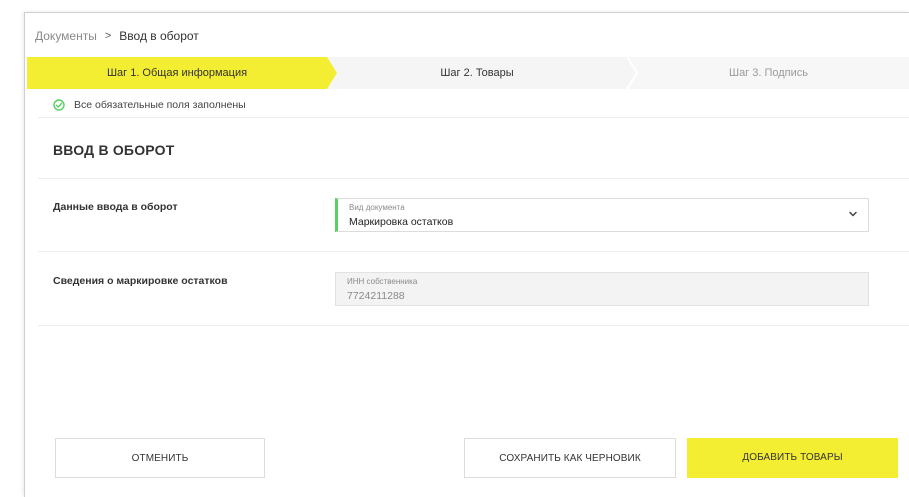  What do you see at coordinates (160, 458) in the screenshot?
I see `cancel-button: ОТМЕНИТЬ` at bounding box center [160, 458].